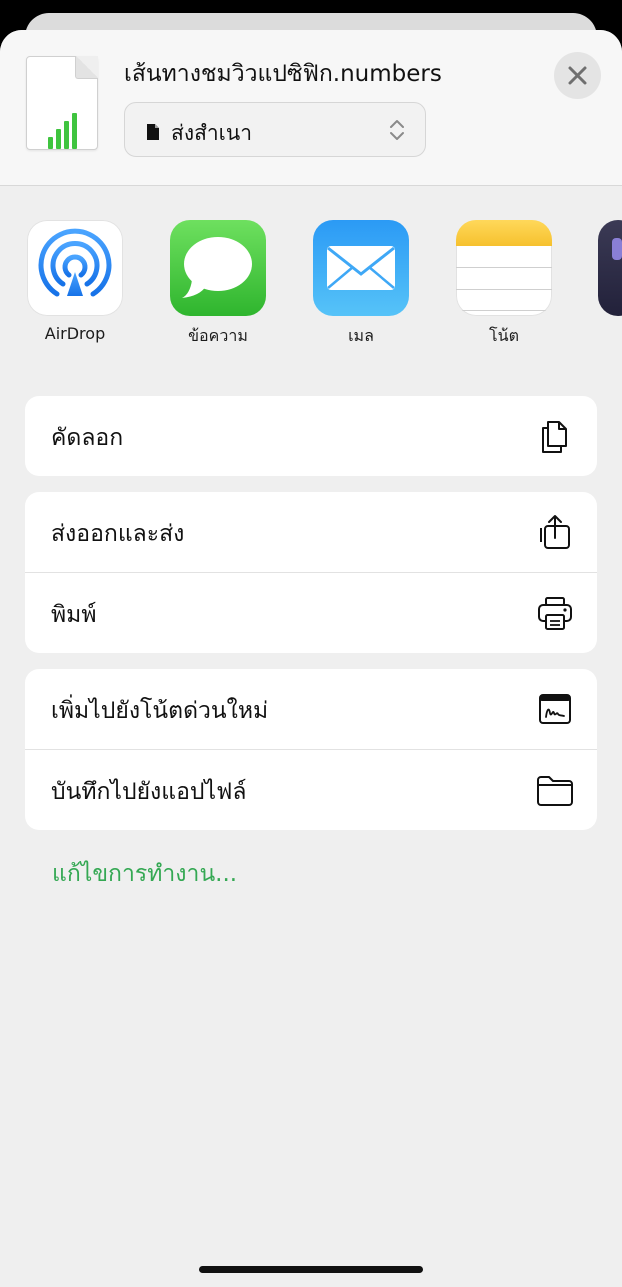 This screenshot has width=622, height=1287. I want to click on copy-row: คัดลอก, so click(311, 436).